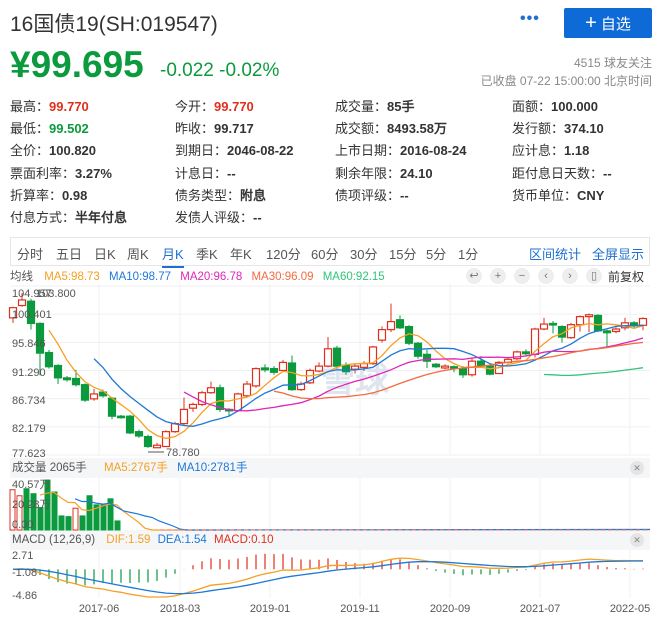 The image size is (670, 625). I want to click on price-axis-label: 100.401, so click(32, 315).